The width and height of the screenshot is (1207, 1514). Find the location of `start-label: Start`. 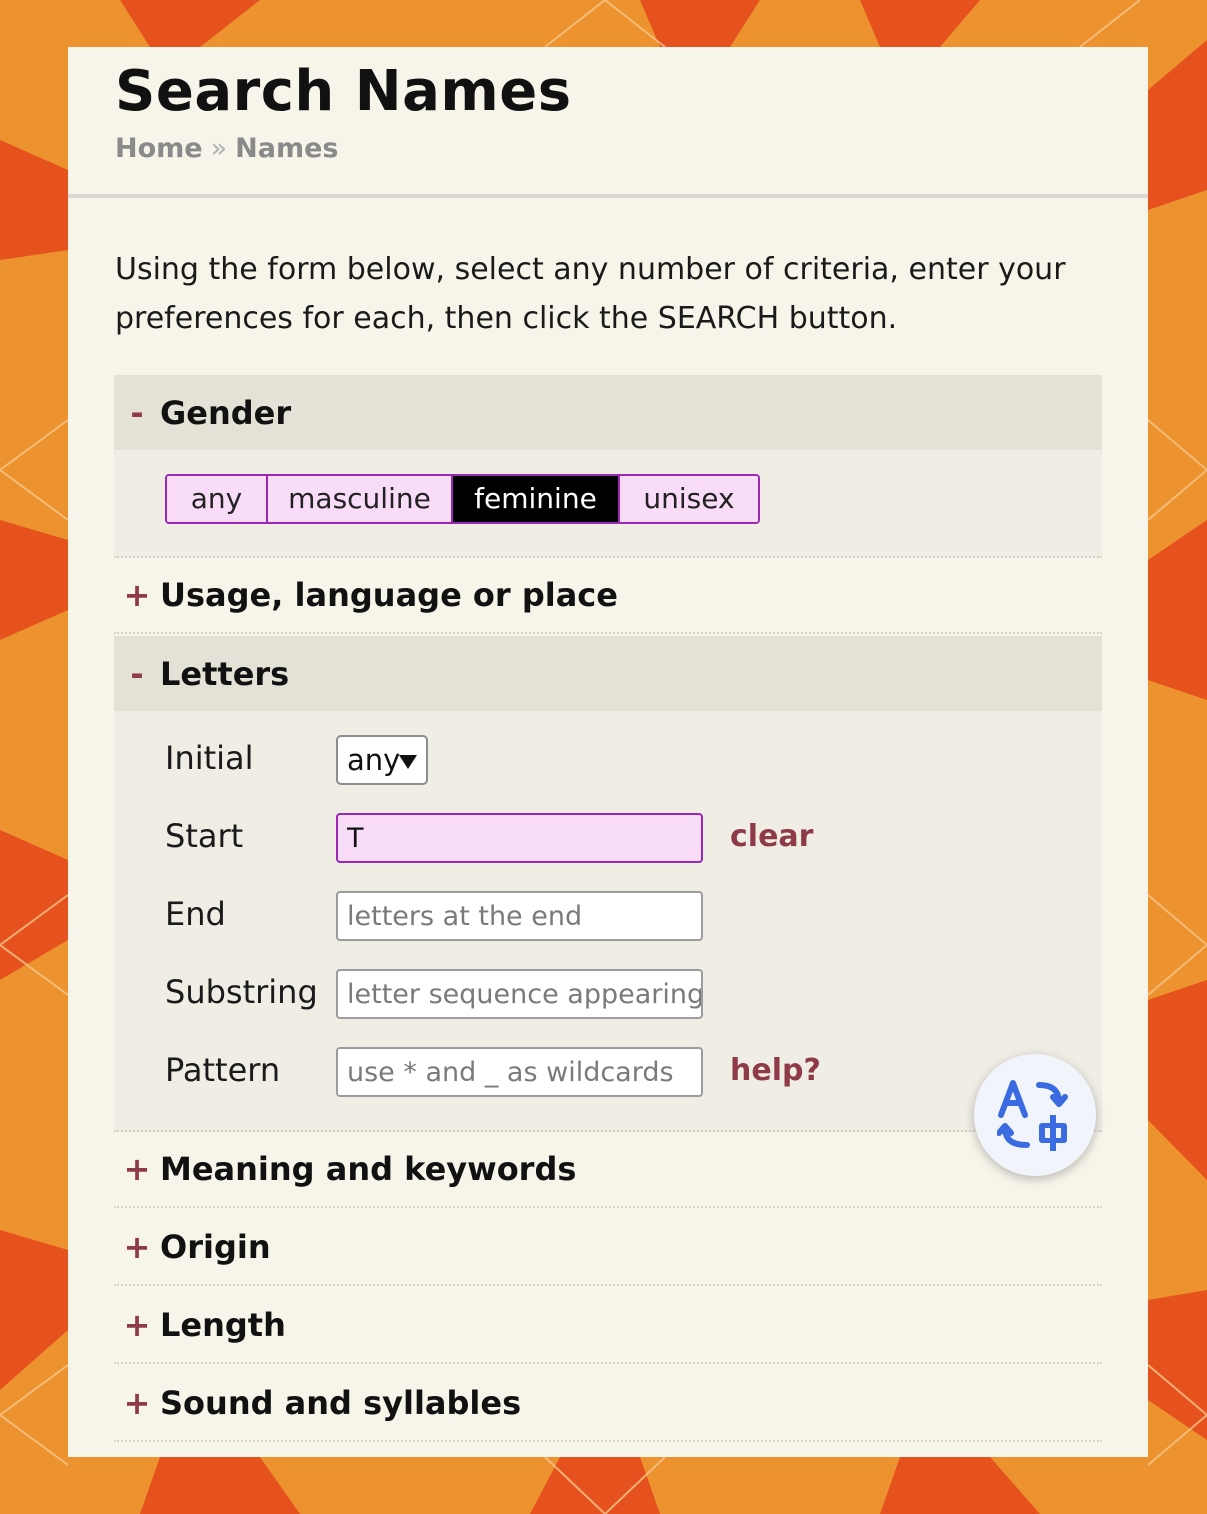

start-label: Start is located at coordinates (204, 836).